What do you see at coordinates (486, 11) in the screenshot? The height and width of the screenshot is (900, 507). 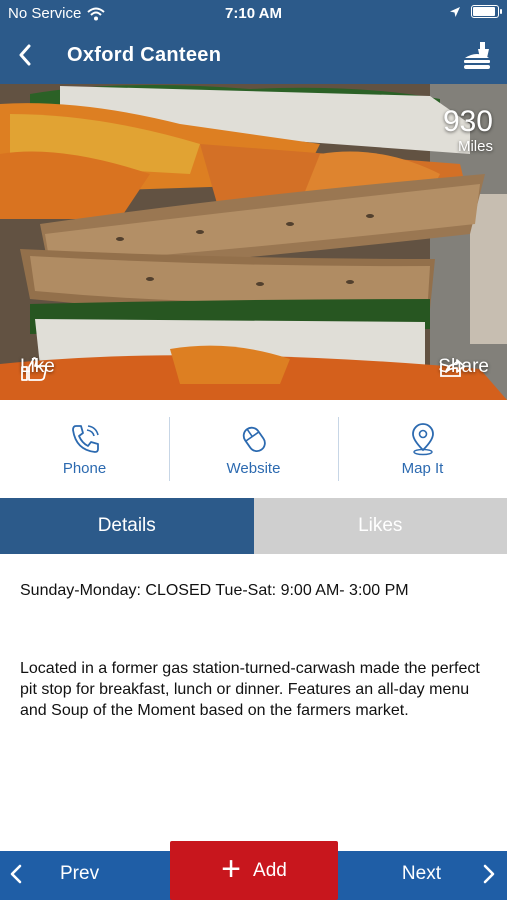 I see `battery-icon` at bounding box center [486, 11].